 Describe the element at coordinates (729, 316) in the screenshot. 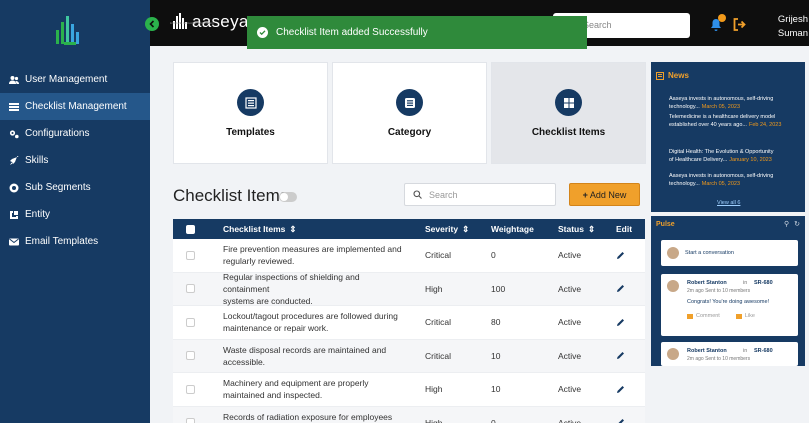

I see `post-actions: Comment Like` at that location.